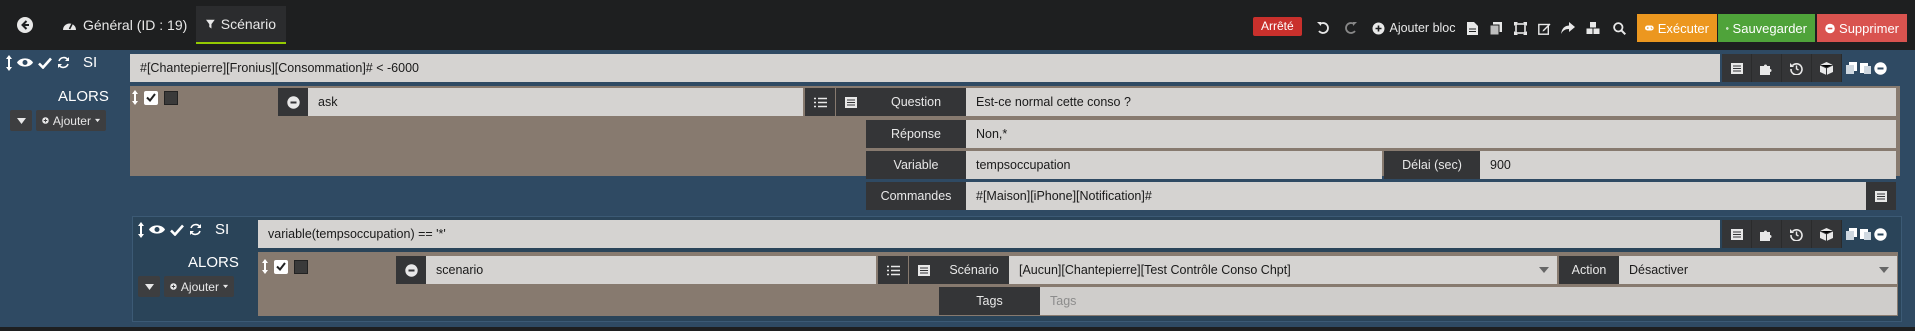  What do you see at coordinates (124, 25) in the screenshot?
I see `tab-general: Général (ID : 19)` at bounding box center [124, 25].